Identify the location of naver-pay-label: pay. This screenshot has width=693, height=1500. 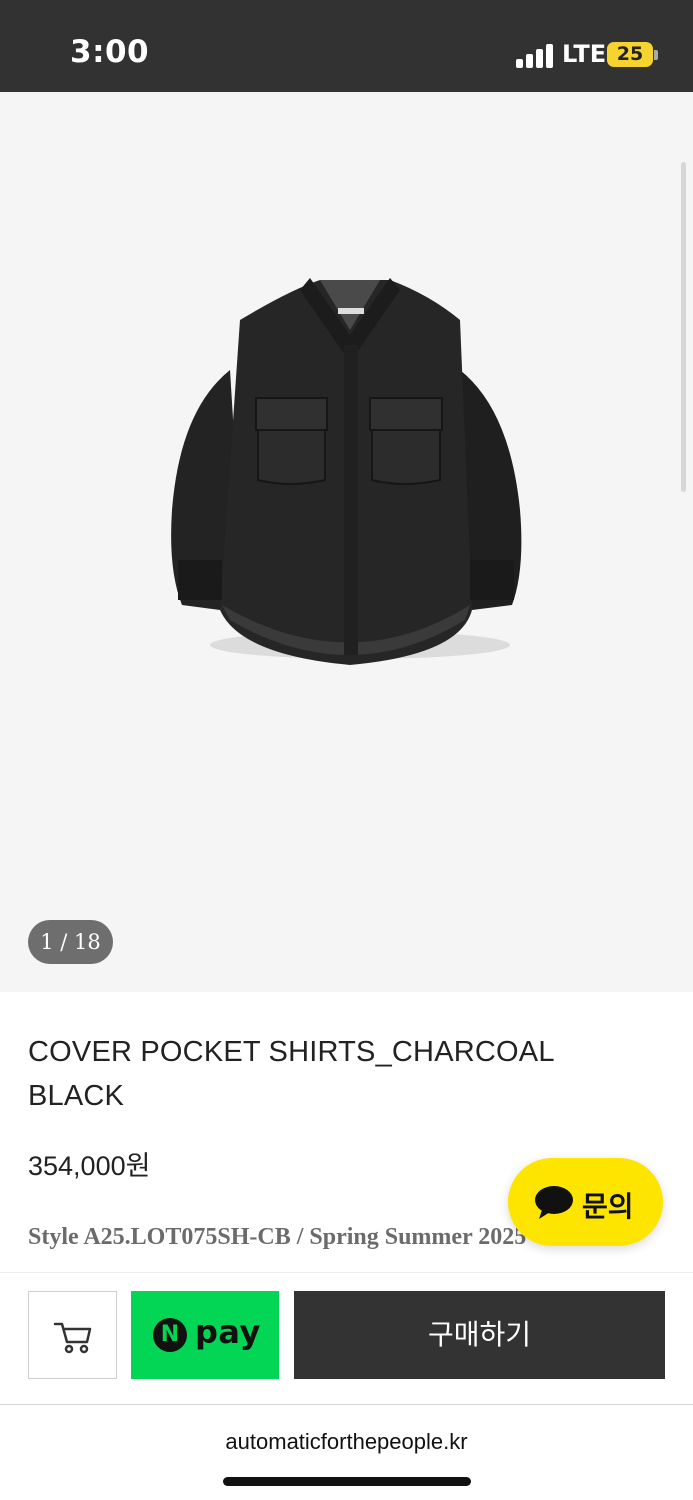
(228, 1332).